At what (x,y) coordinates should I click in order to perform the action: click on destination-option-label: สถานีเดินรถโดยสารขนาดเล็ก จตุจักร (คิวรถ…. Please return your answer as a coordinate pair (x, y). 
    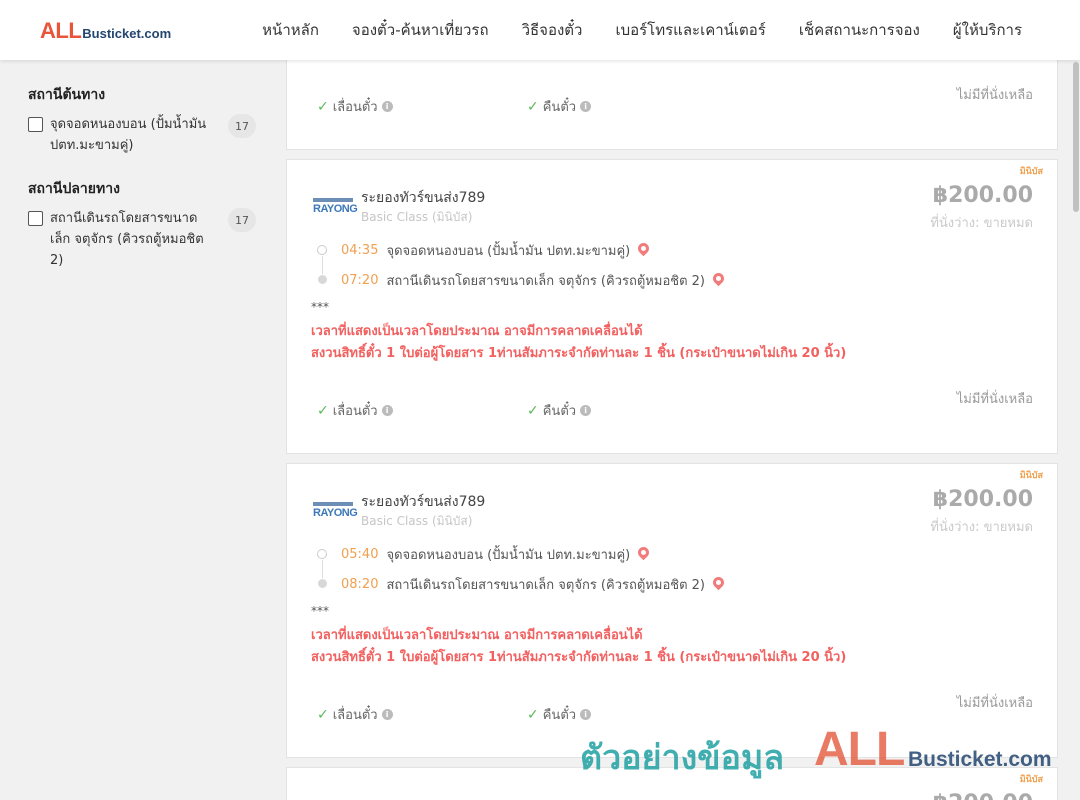
    Looking at the image, I should click on (130, 239).